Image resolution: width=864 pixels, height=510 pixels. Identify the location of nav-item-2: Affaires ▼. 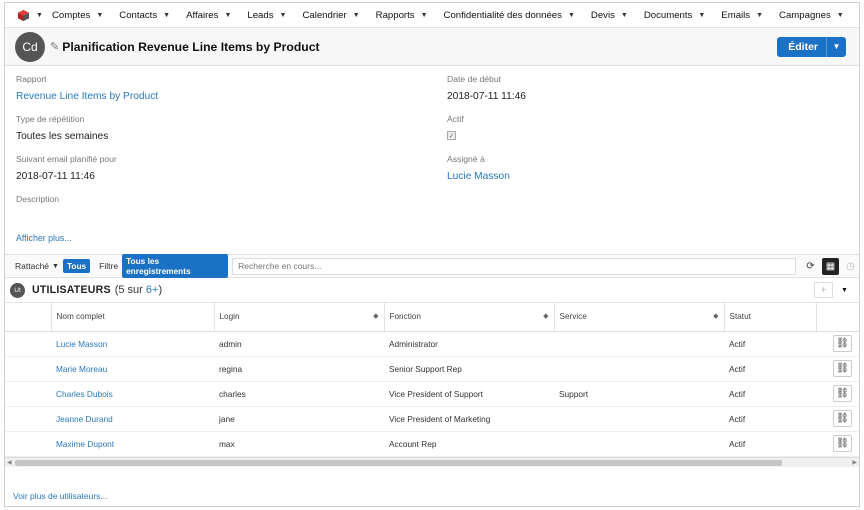
(207, 15).